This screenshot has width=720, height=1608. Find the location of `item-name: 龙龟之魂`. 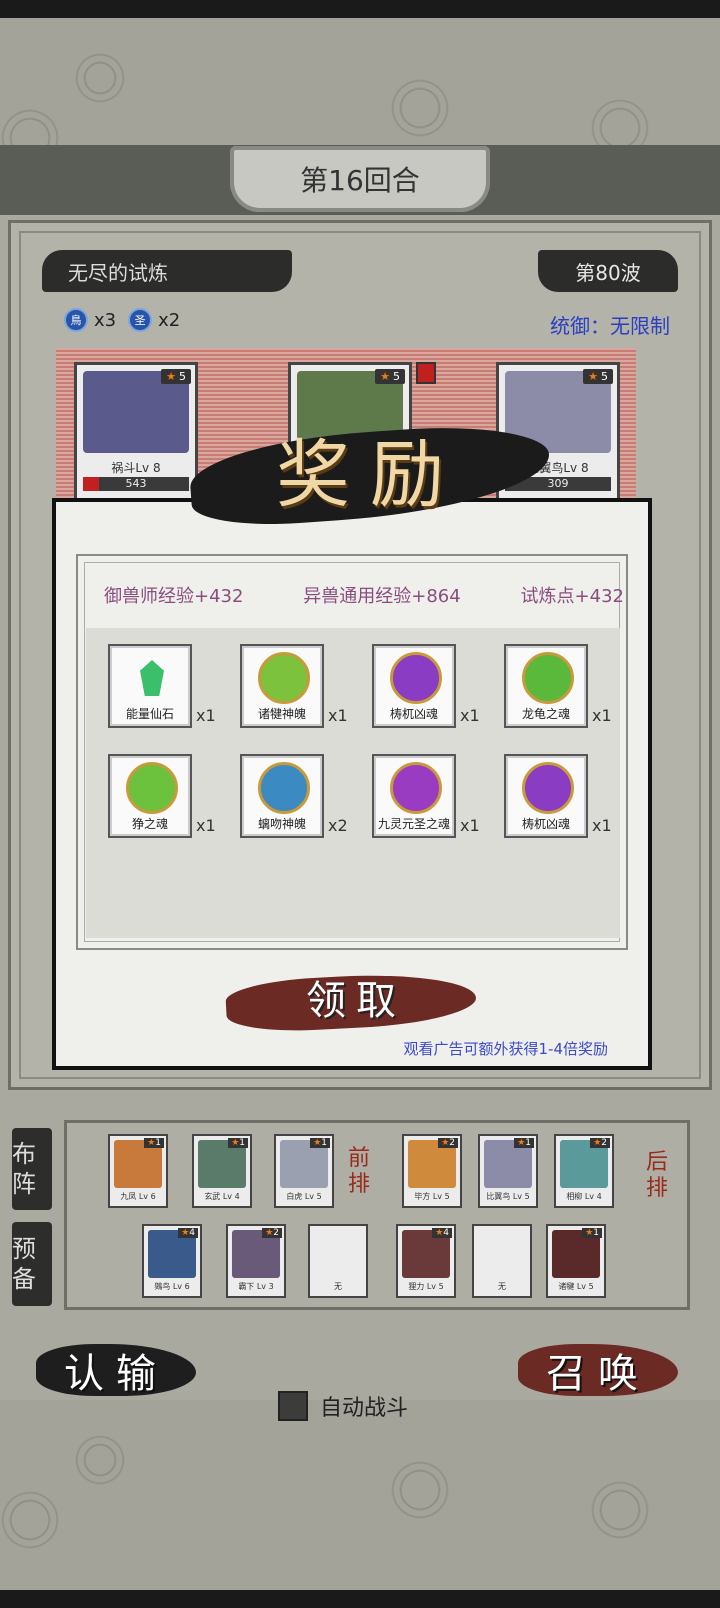

item-name: 龙龟之魂 is located at coordinates (545, 714).